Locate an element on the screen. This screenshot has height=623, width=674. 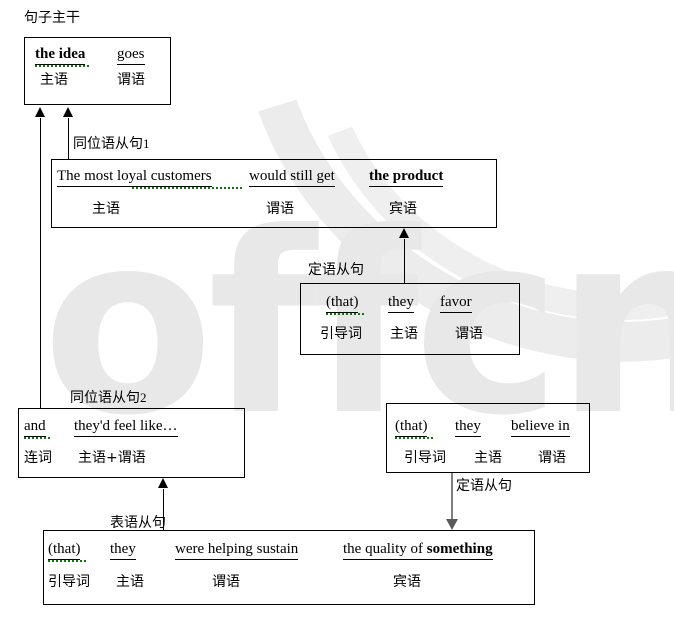
connector-appositive-1-to-main is located at coordinates (68, 138).